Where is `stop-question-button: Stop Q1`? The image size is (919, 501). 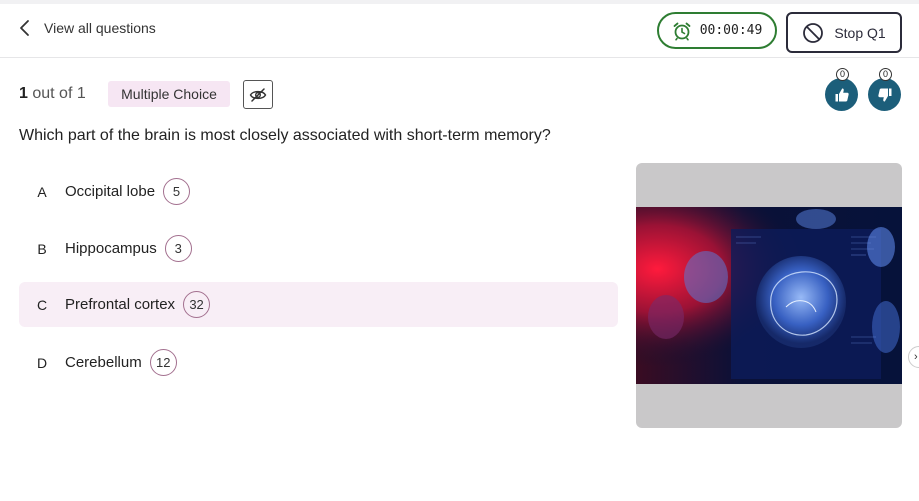
stop-question-button: Stop Q1 is located at coordinates (844, 32).